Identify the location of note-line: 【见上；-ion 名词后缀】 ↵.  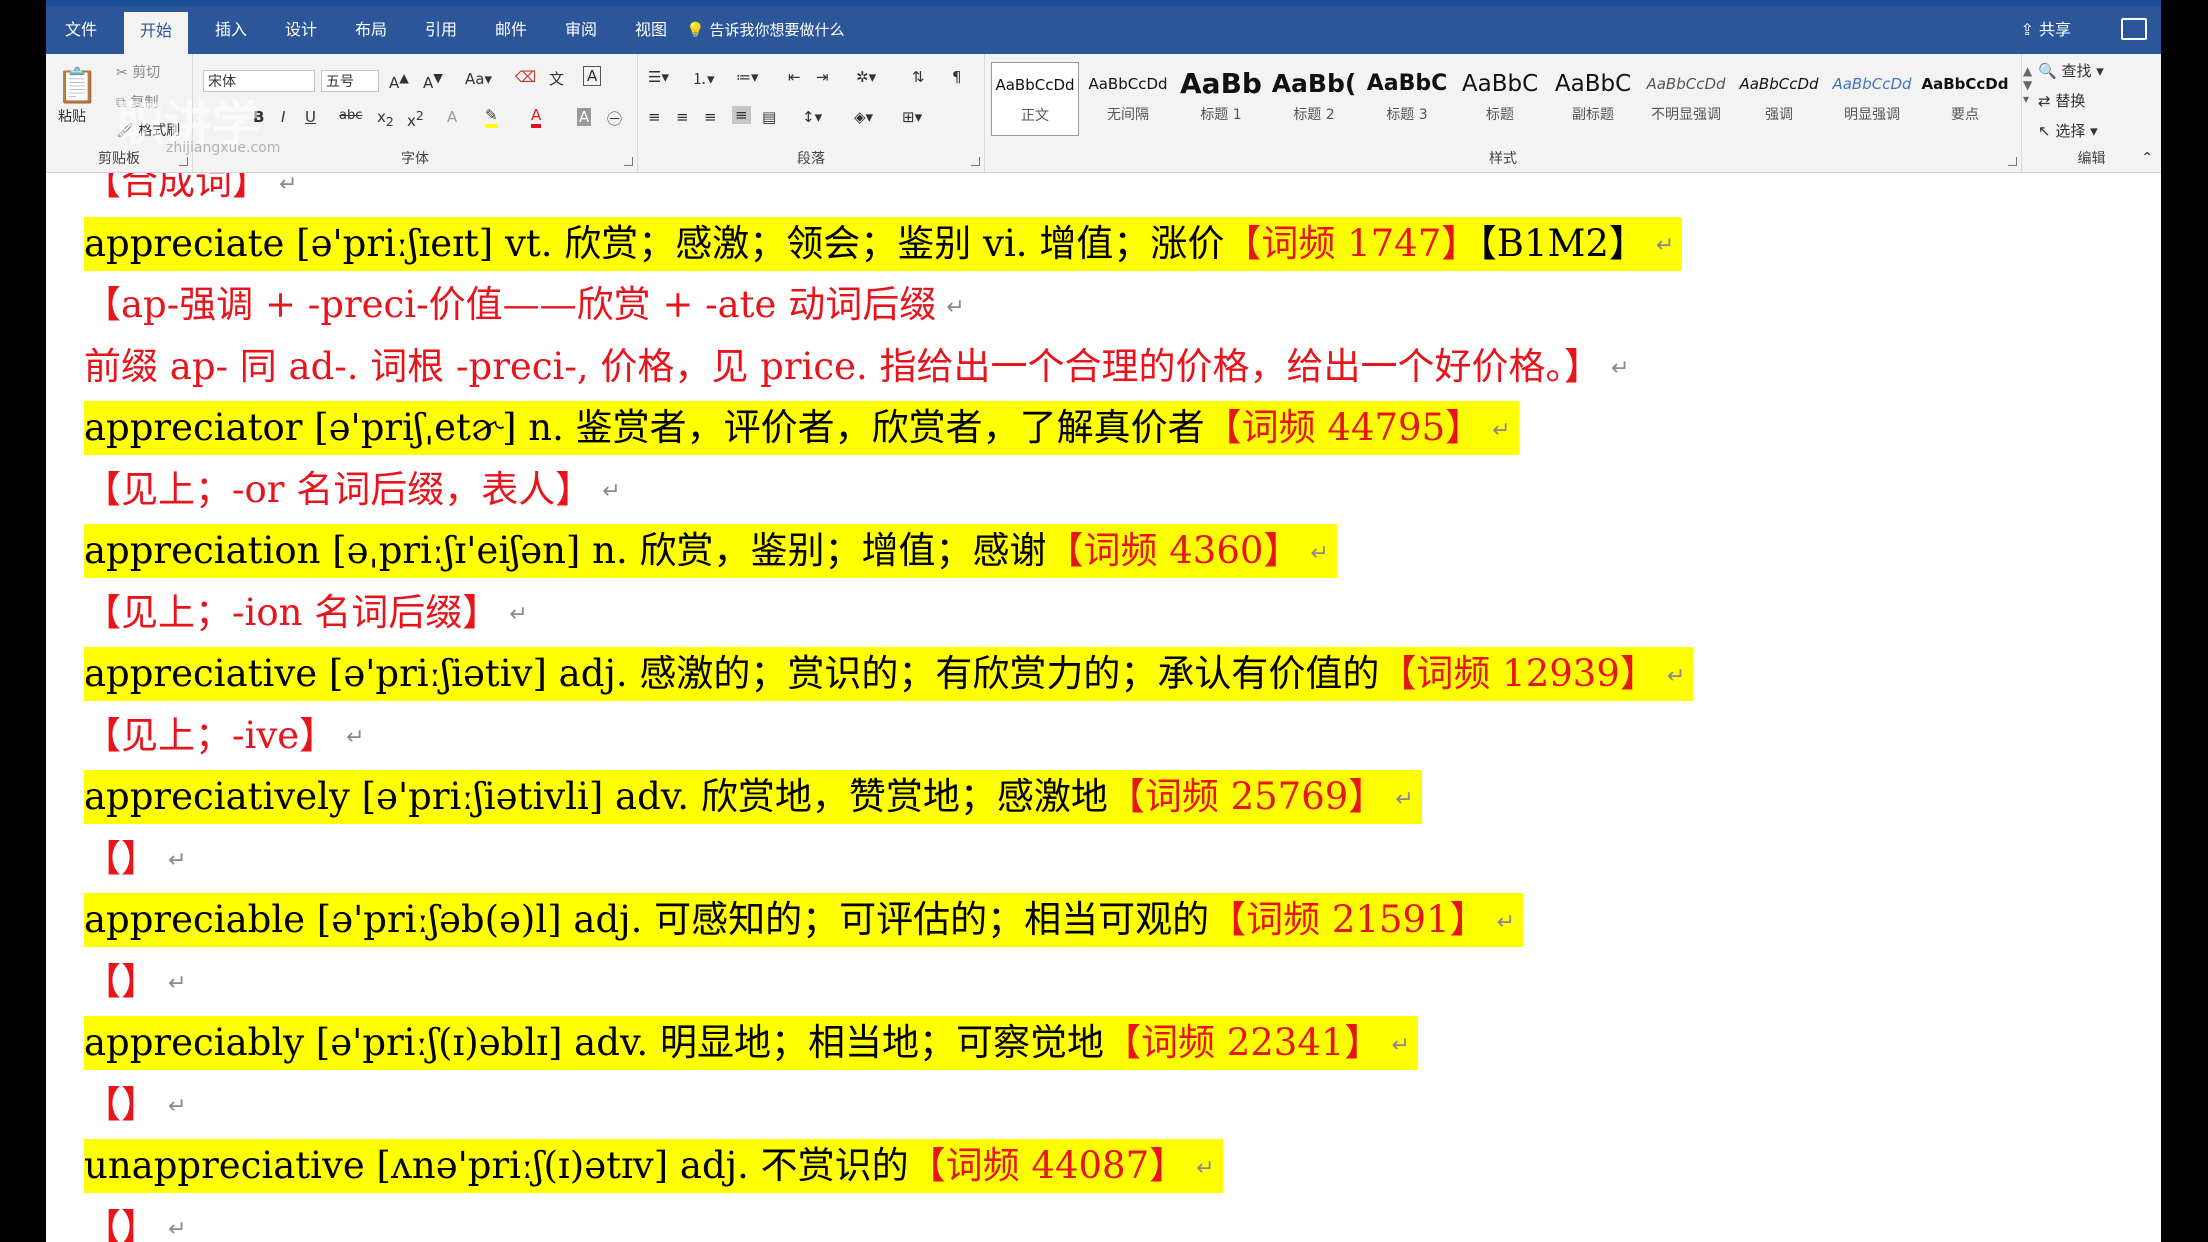
(306, 613).